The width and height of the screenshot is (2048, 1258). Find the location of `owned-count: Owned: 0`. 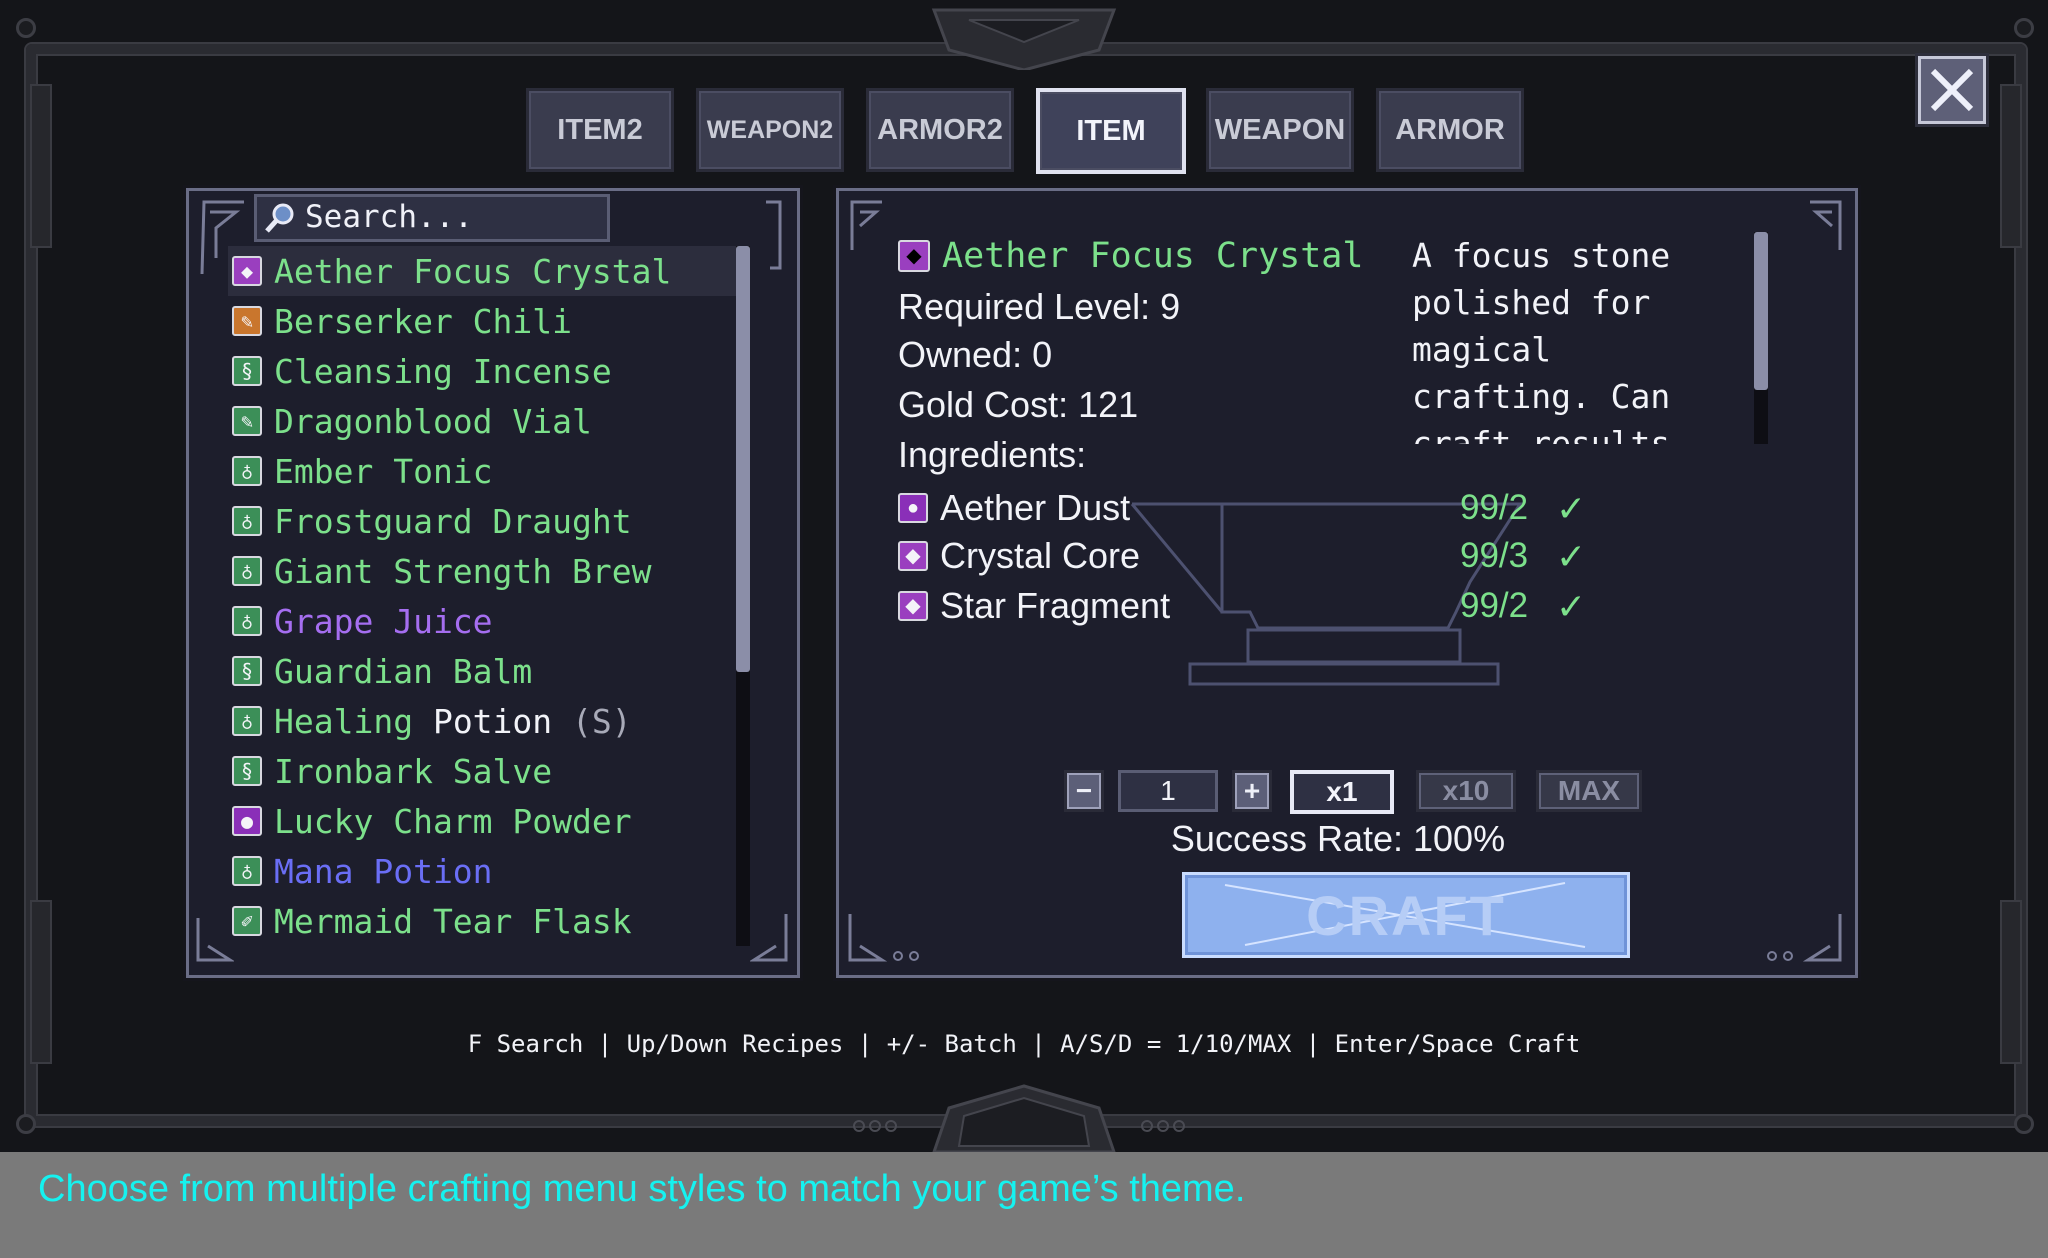

owned-count: Owned: 0 is located at coordinates (975, 354).